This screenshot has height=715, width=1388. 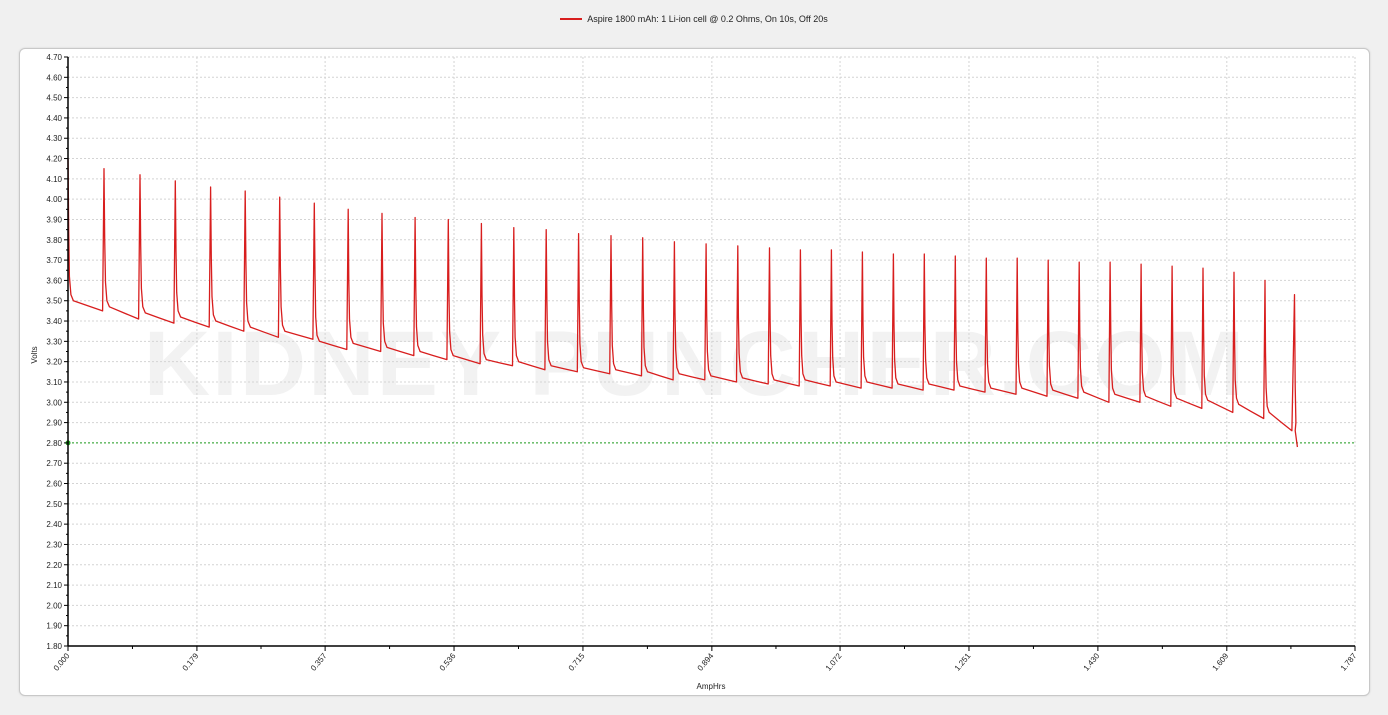 I want to click on y-tick-label: 2.50, so click(x=54, y=504).